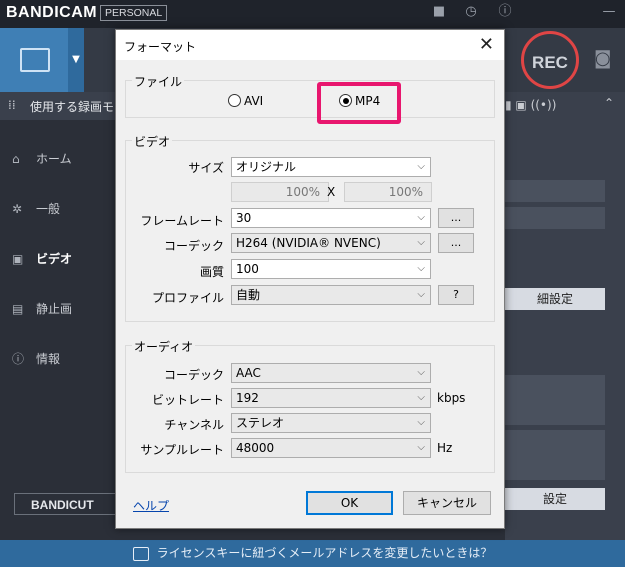 The height and width of the screenshot is (567, 625). Describe the element at coordinates (234, 100) in the screenshot. I see `radio-circle` at that location.